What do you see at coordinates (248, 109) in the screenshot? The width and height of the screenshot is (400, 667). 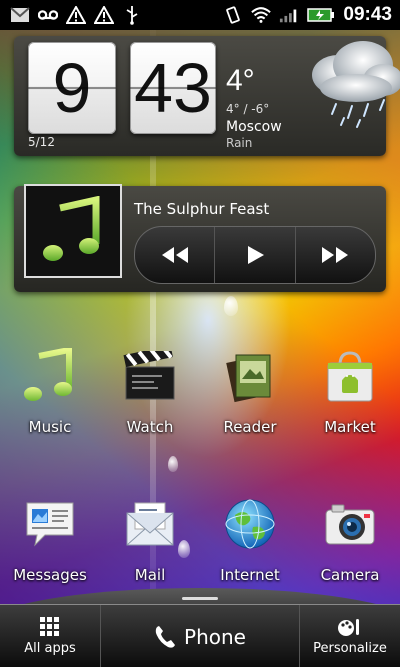 I see `weather-range: 4° / -6°` at bounding box center [248, 109].